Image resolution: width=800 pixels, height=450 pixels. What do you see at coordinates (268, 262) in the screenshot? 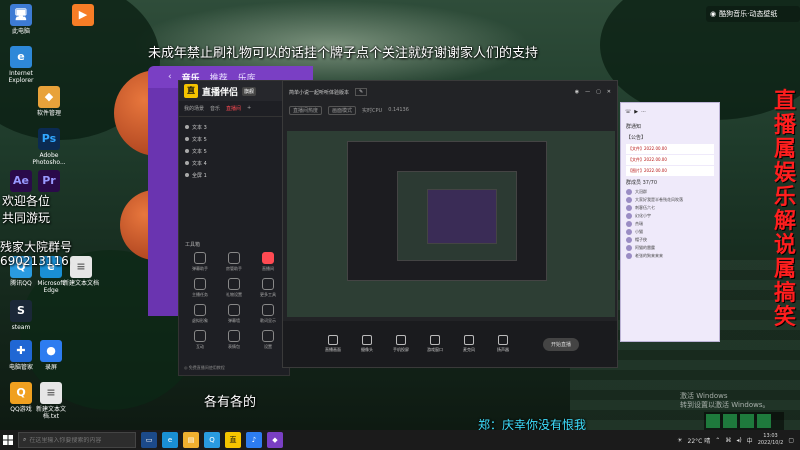
I see `tool-live-room: 直播间` at bounding box center [268, 262].